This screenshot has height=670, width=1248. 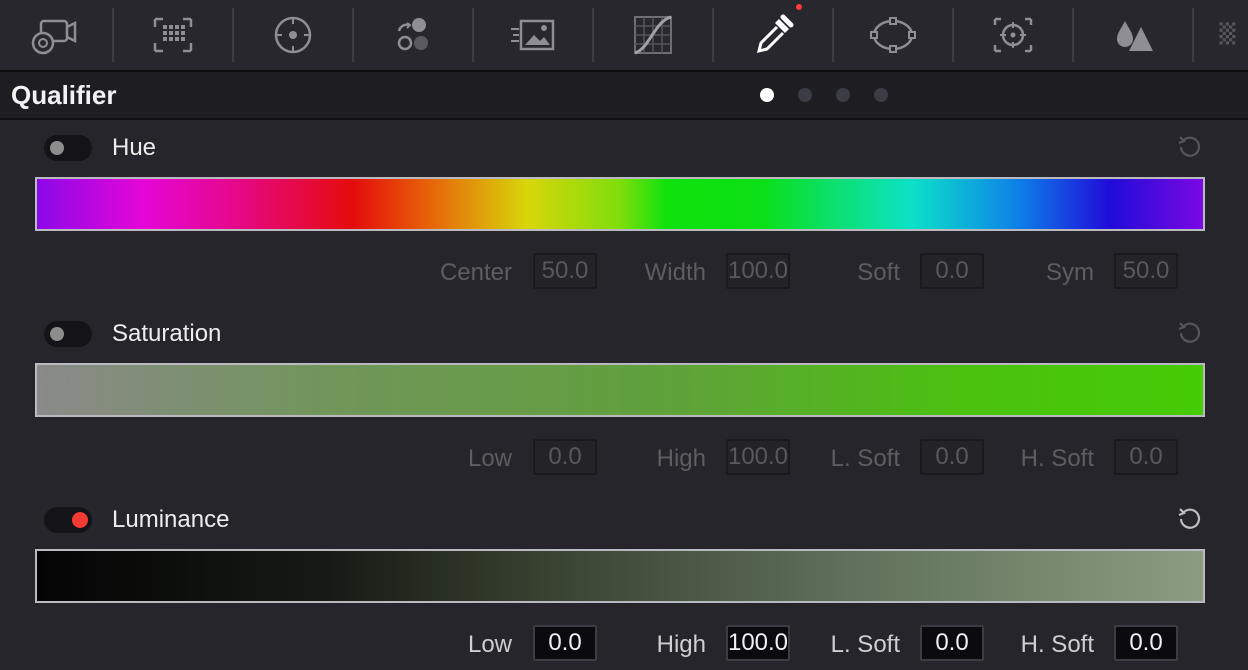 I want to click on blur-tool, so click(x=1133, y=35).